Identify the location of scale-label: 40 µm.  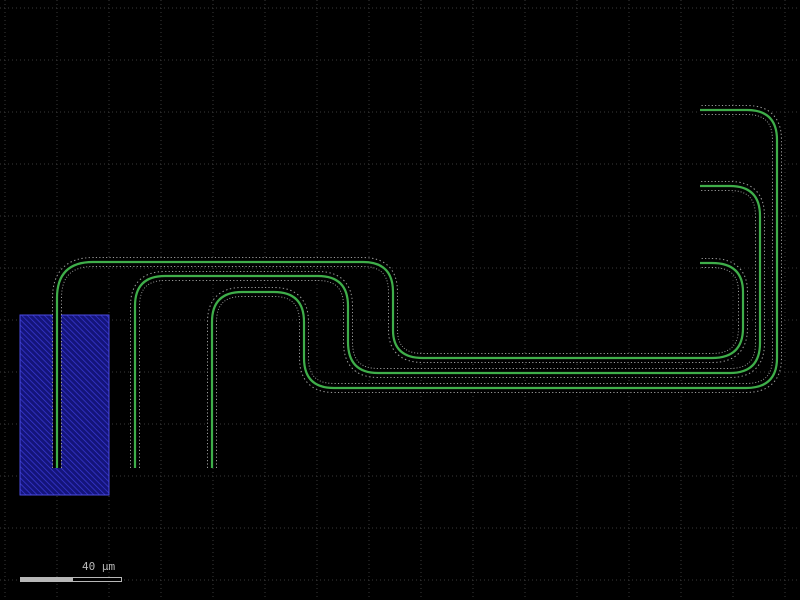
(99, 566).